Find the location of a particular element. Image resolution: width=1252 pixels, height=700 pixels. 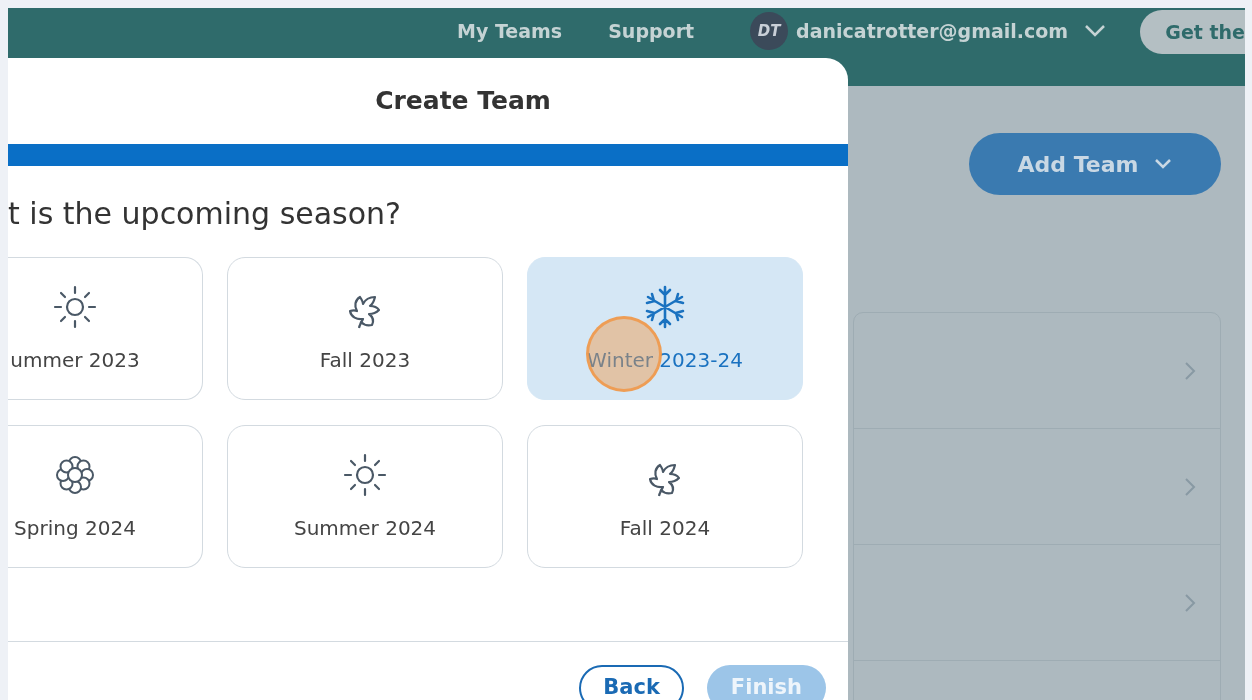

add-team-button: Add Team is located at coordinates (1095, 164).